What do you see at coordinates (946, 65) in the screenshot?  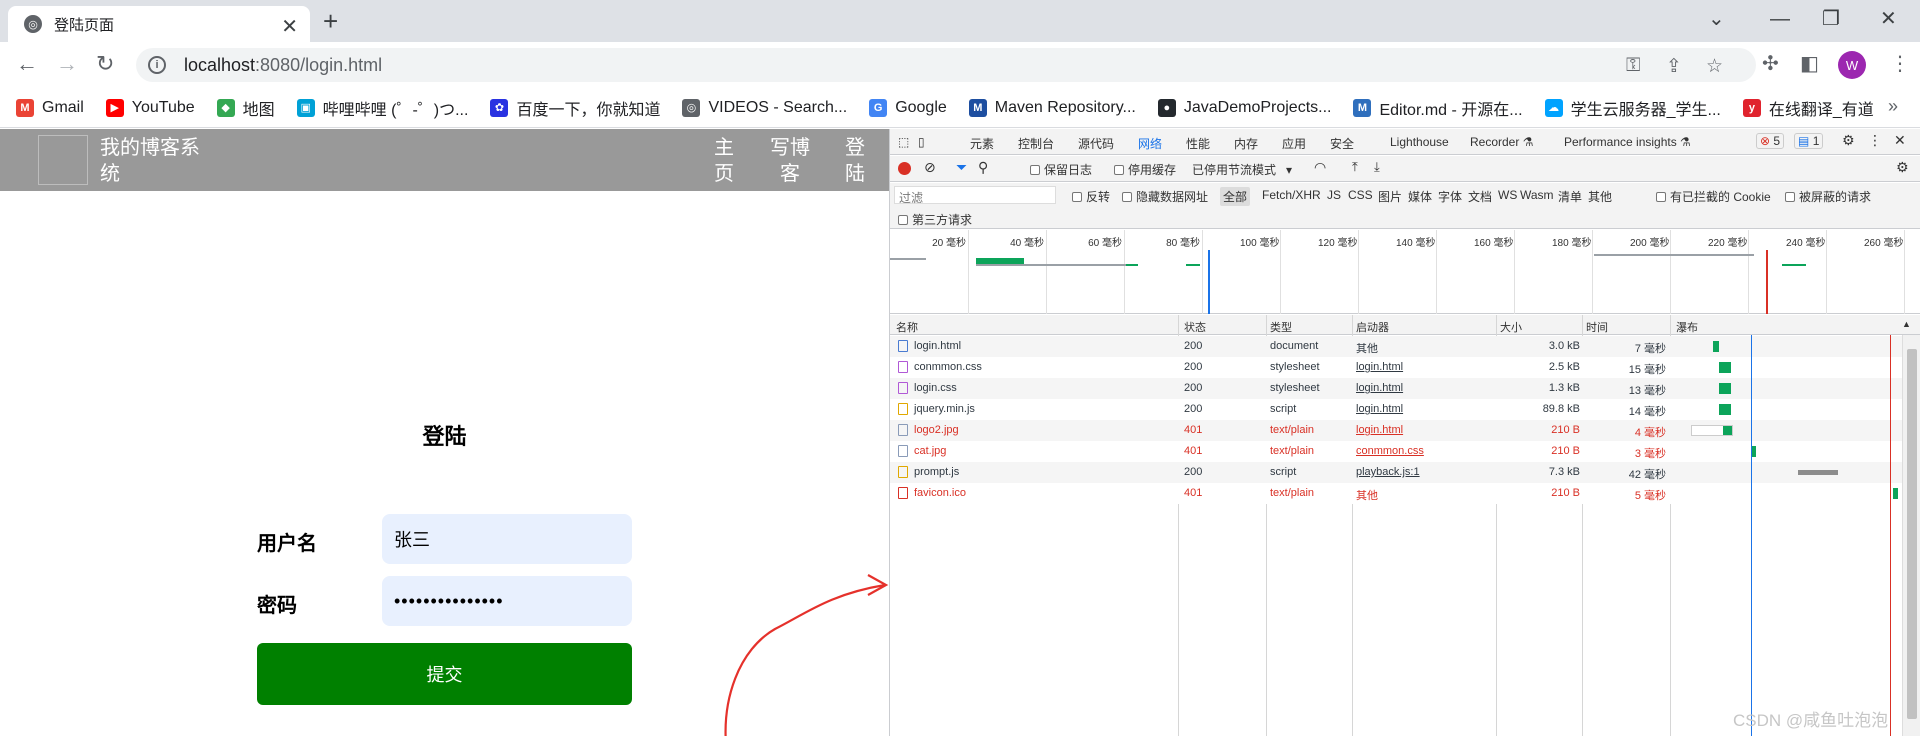 I see `address-bar: i localhost:8080/login.html ⚿ ⇪ ☆` at bounding box center [946, 65].